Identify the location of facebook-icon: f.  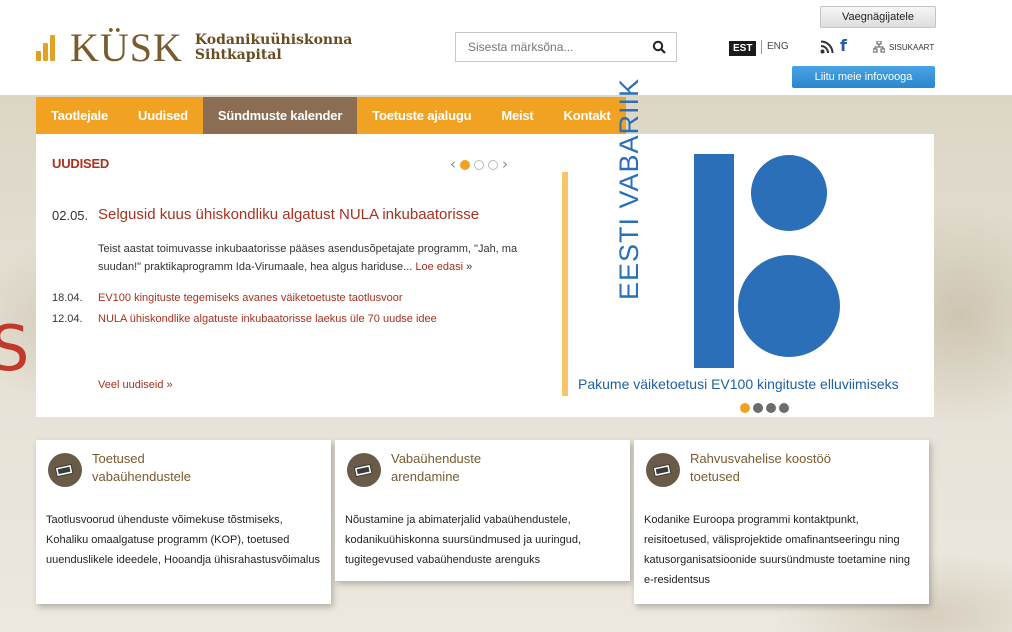
(843, 45).